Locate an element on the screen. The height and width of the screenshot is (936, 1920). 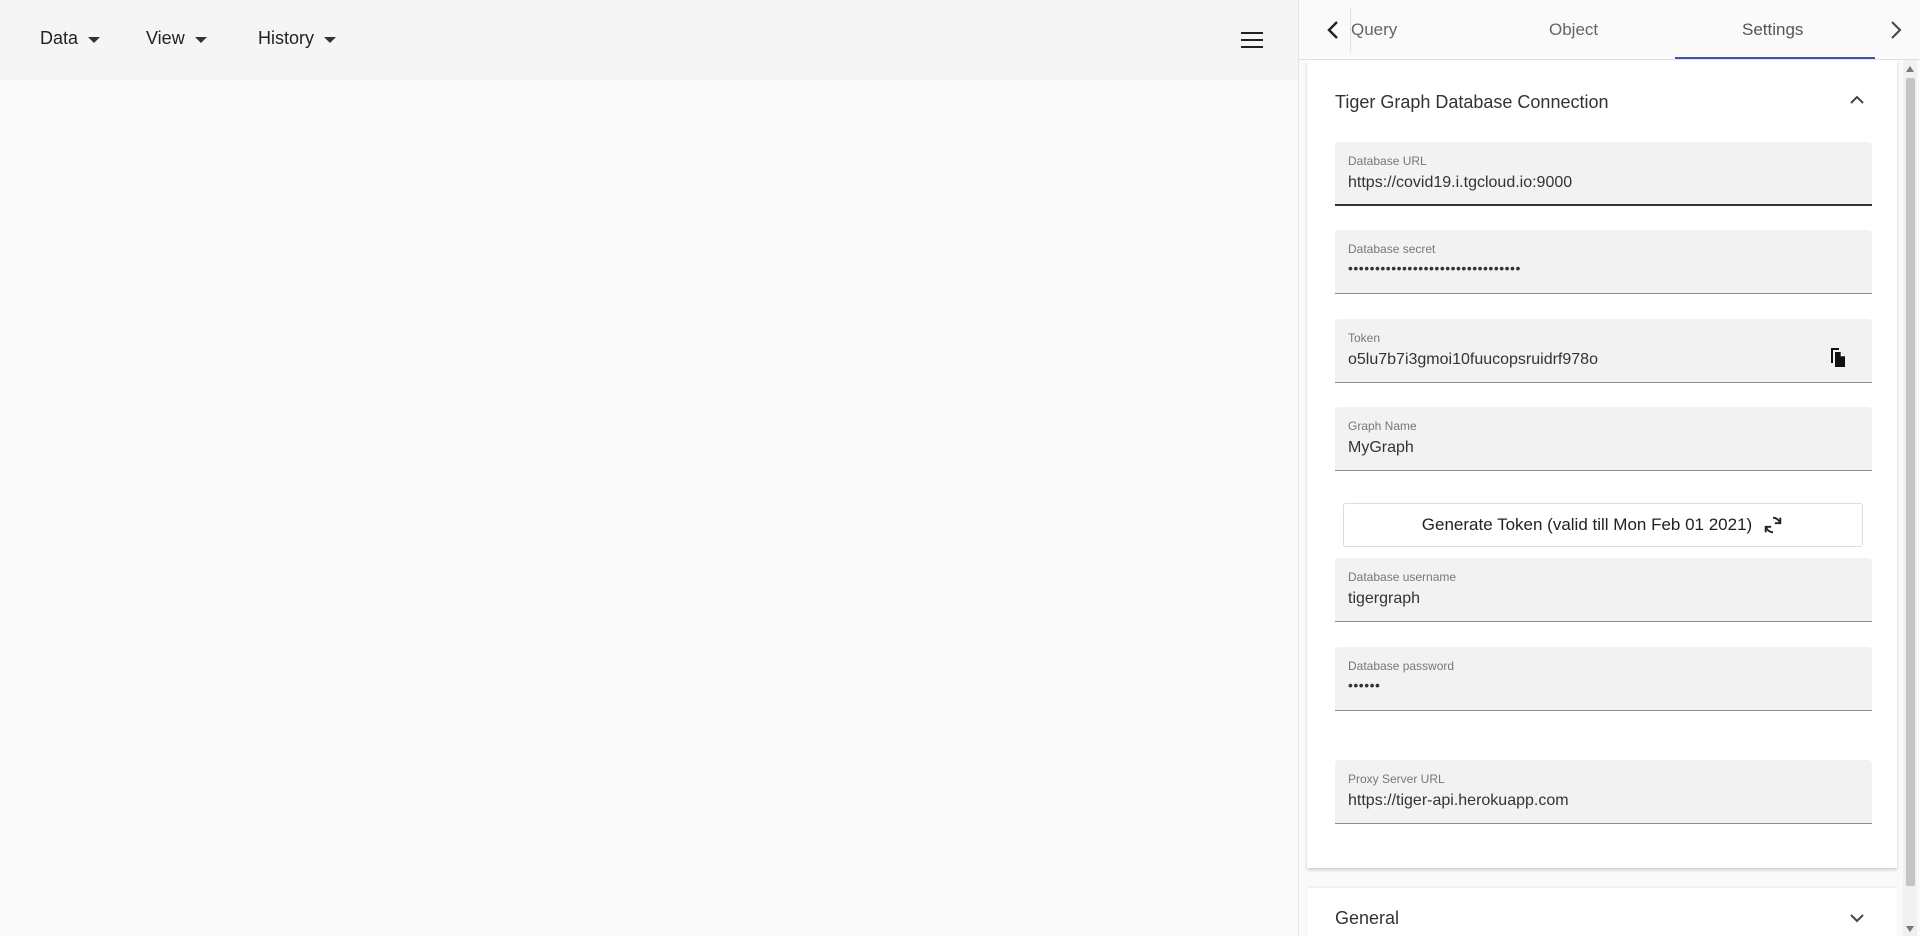
general-section-header: General is located at coordinates (1602, 912).